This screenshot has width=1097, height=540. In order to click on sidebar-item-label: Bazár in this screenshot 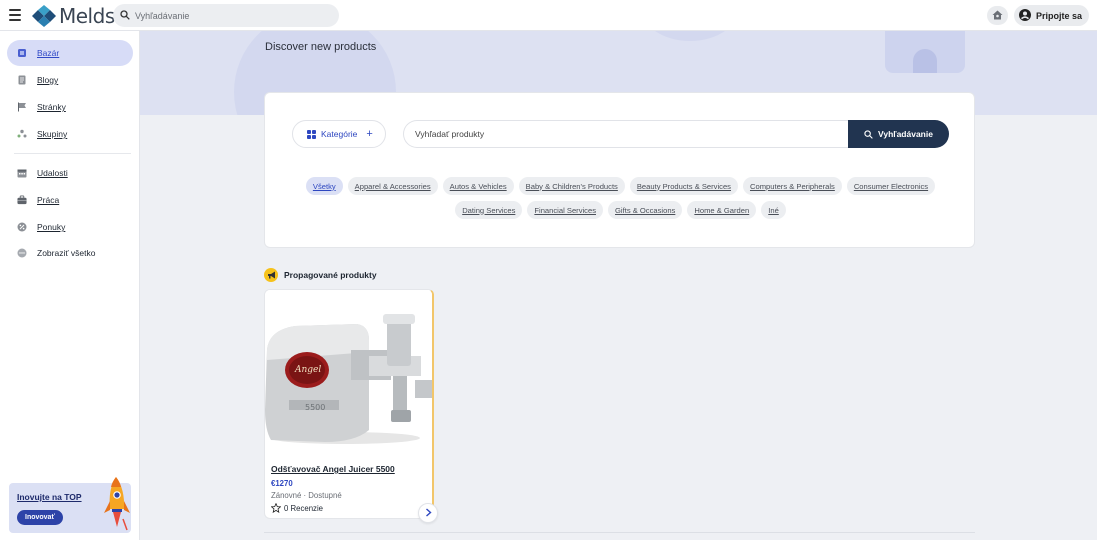, I will do `click(48, 53)`.